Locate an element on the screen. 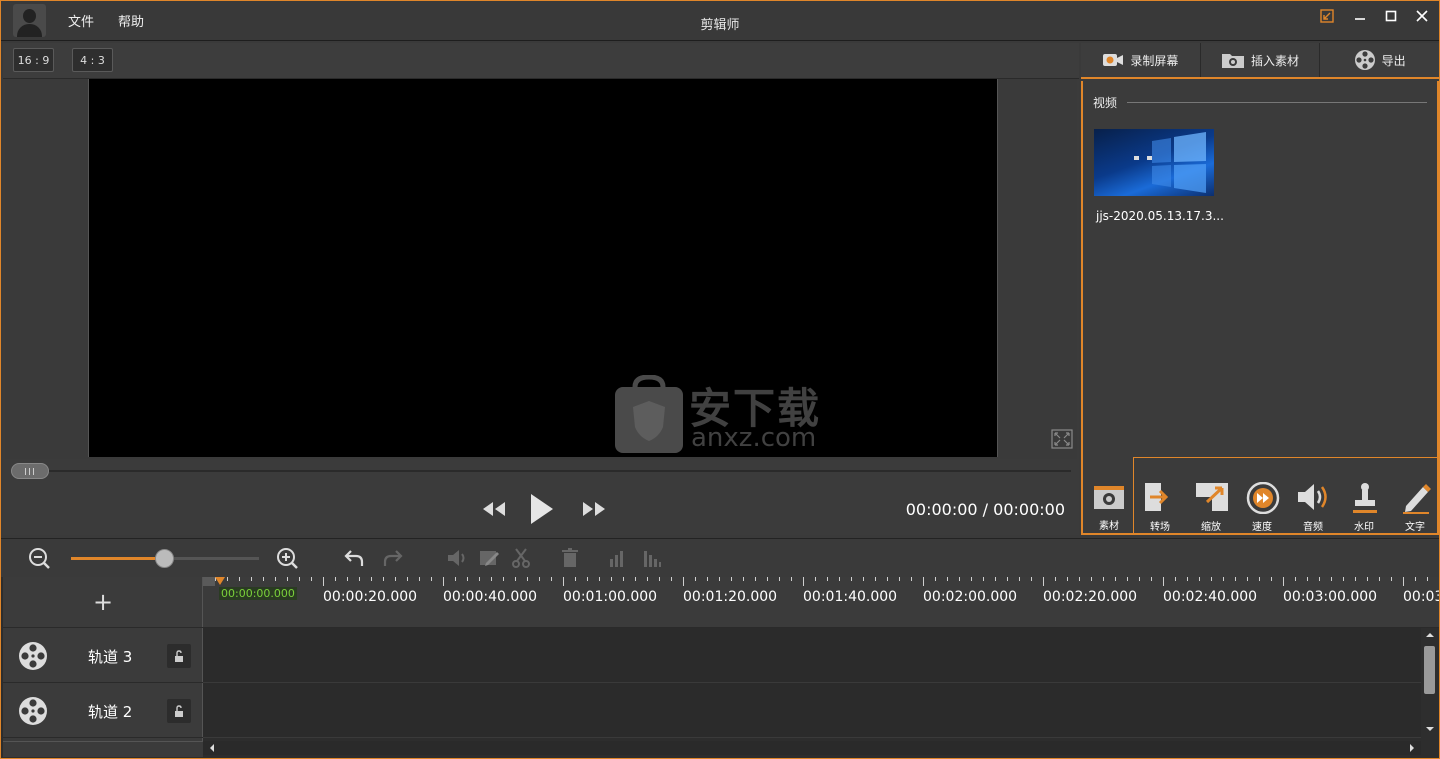 Image resolution: width=1440 pixels, height=759 pixels. tool-group: 转场 缩放 速度 音频 水印 文字 is located at coordinates (1286, 496).